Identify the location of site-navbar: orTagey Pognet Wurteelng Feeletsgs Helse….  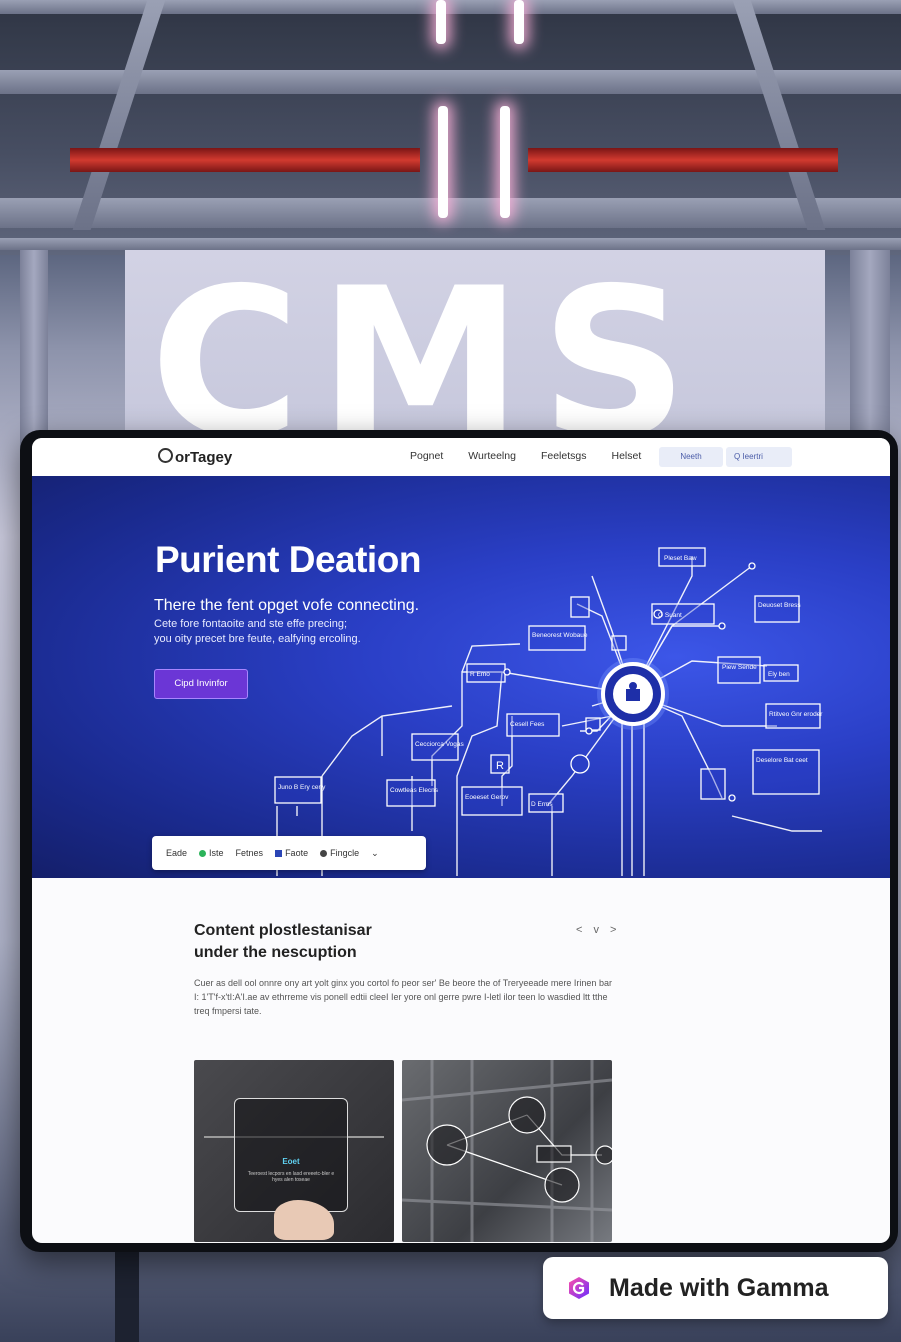
(461, 457).